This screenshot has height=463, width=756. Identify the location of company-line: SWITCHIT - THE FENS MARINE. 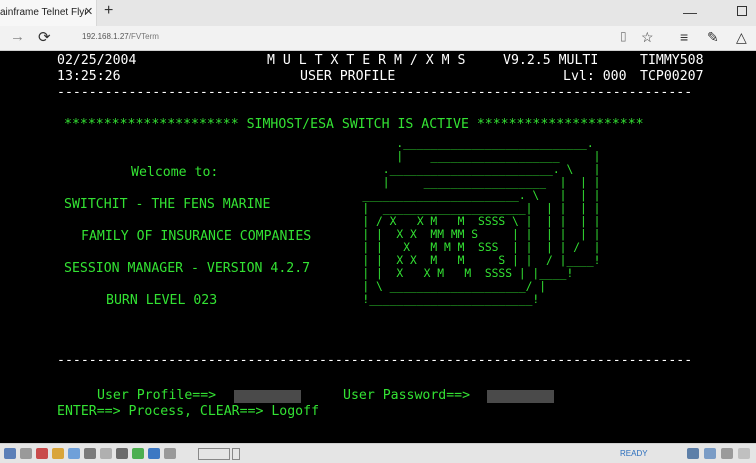
(167, 204).